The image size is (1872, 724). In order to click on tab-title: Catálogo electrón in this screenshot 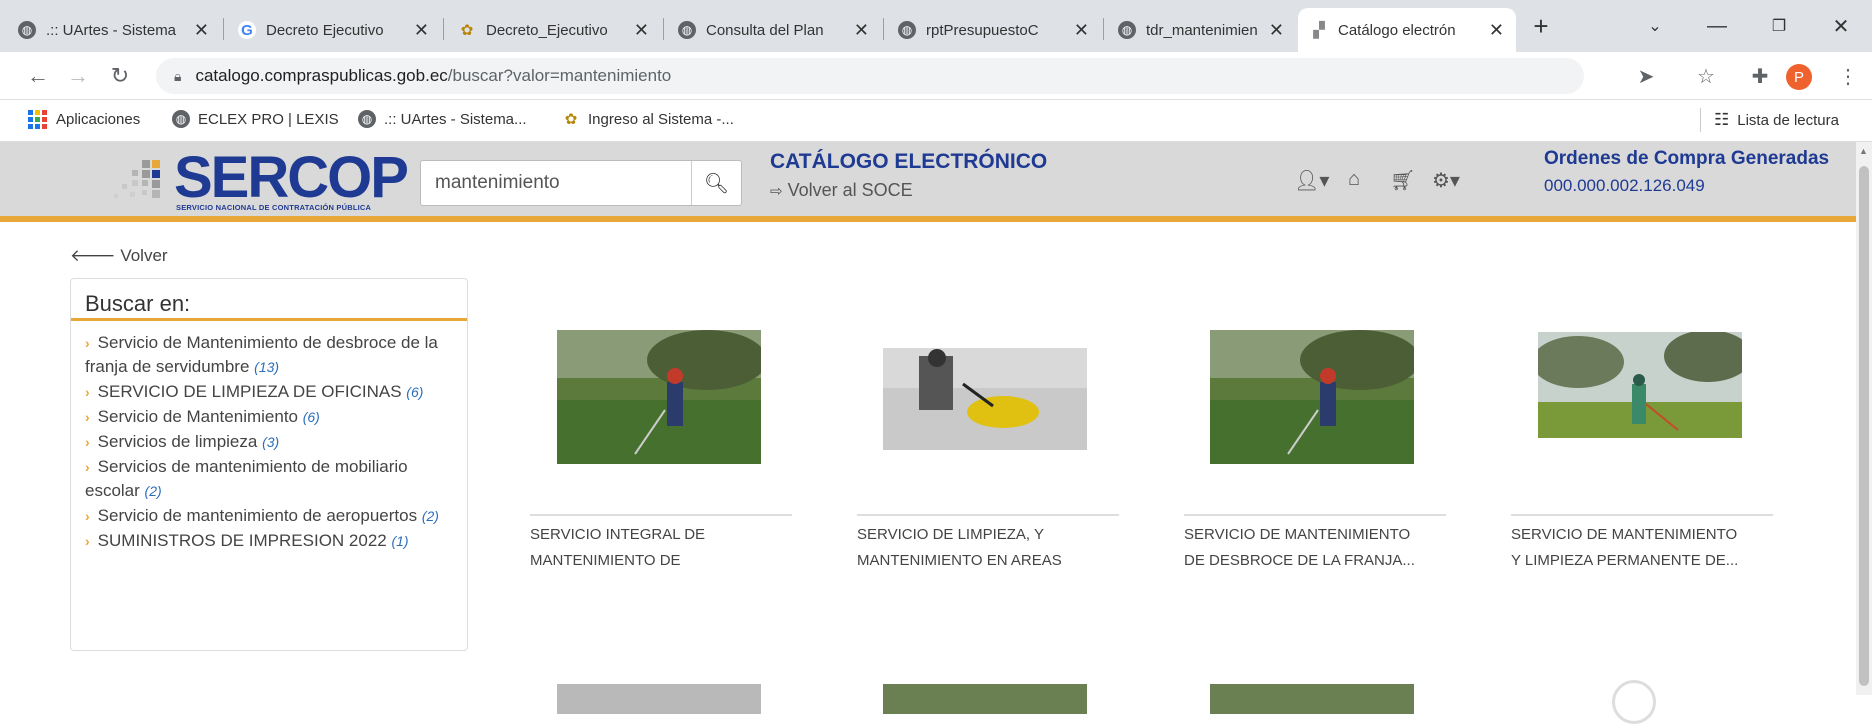, I will do `click(1397, 30)`.